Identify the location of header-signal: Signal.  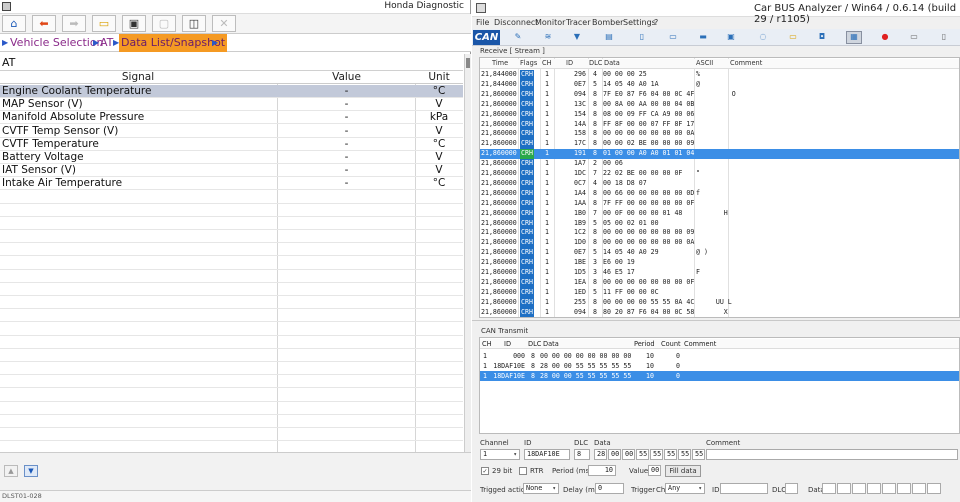
(138, 77).